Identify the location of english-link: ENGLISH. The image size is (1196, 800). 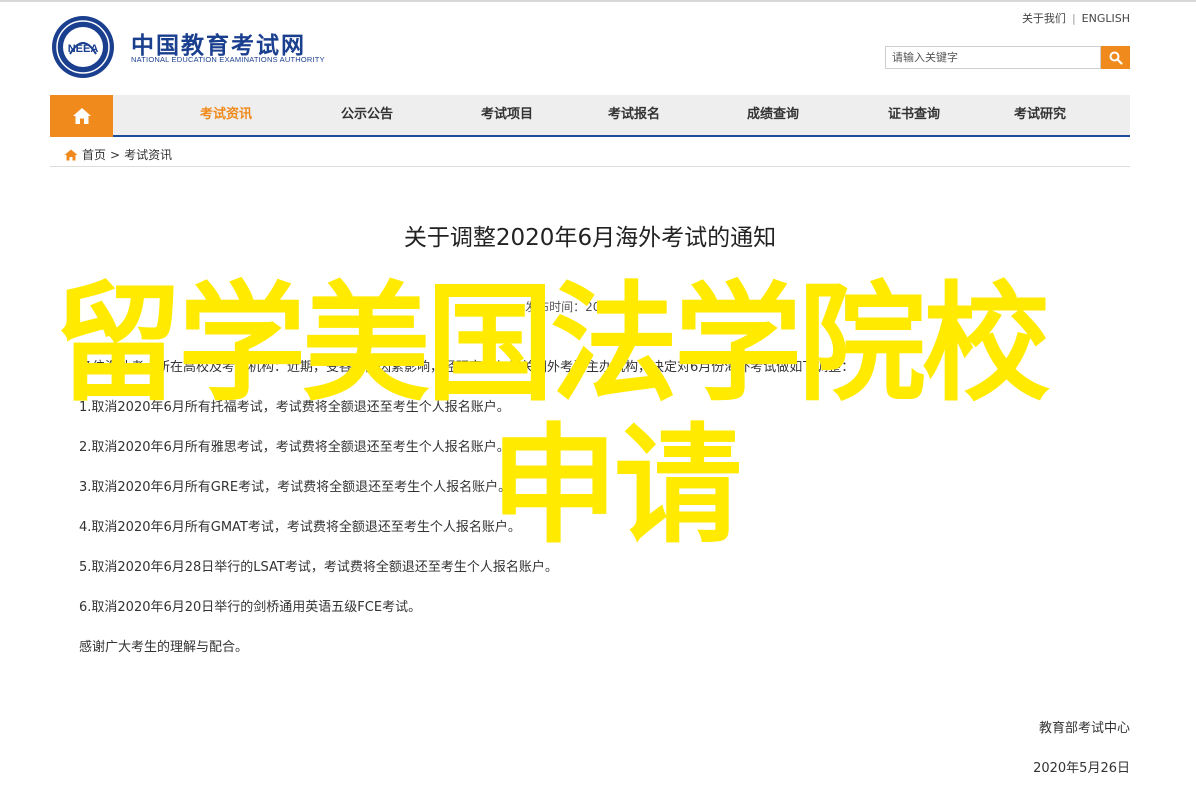
(1106, 18).